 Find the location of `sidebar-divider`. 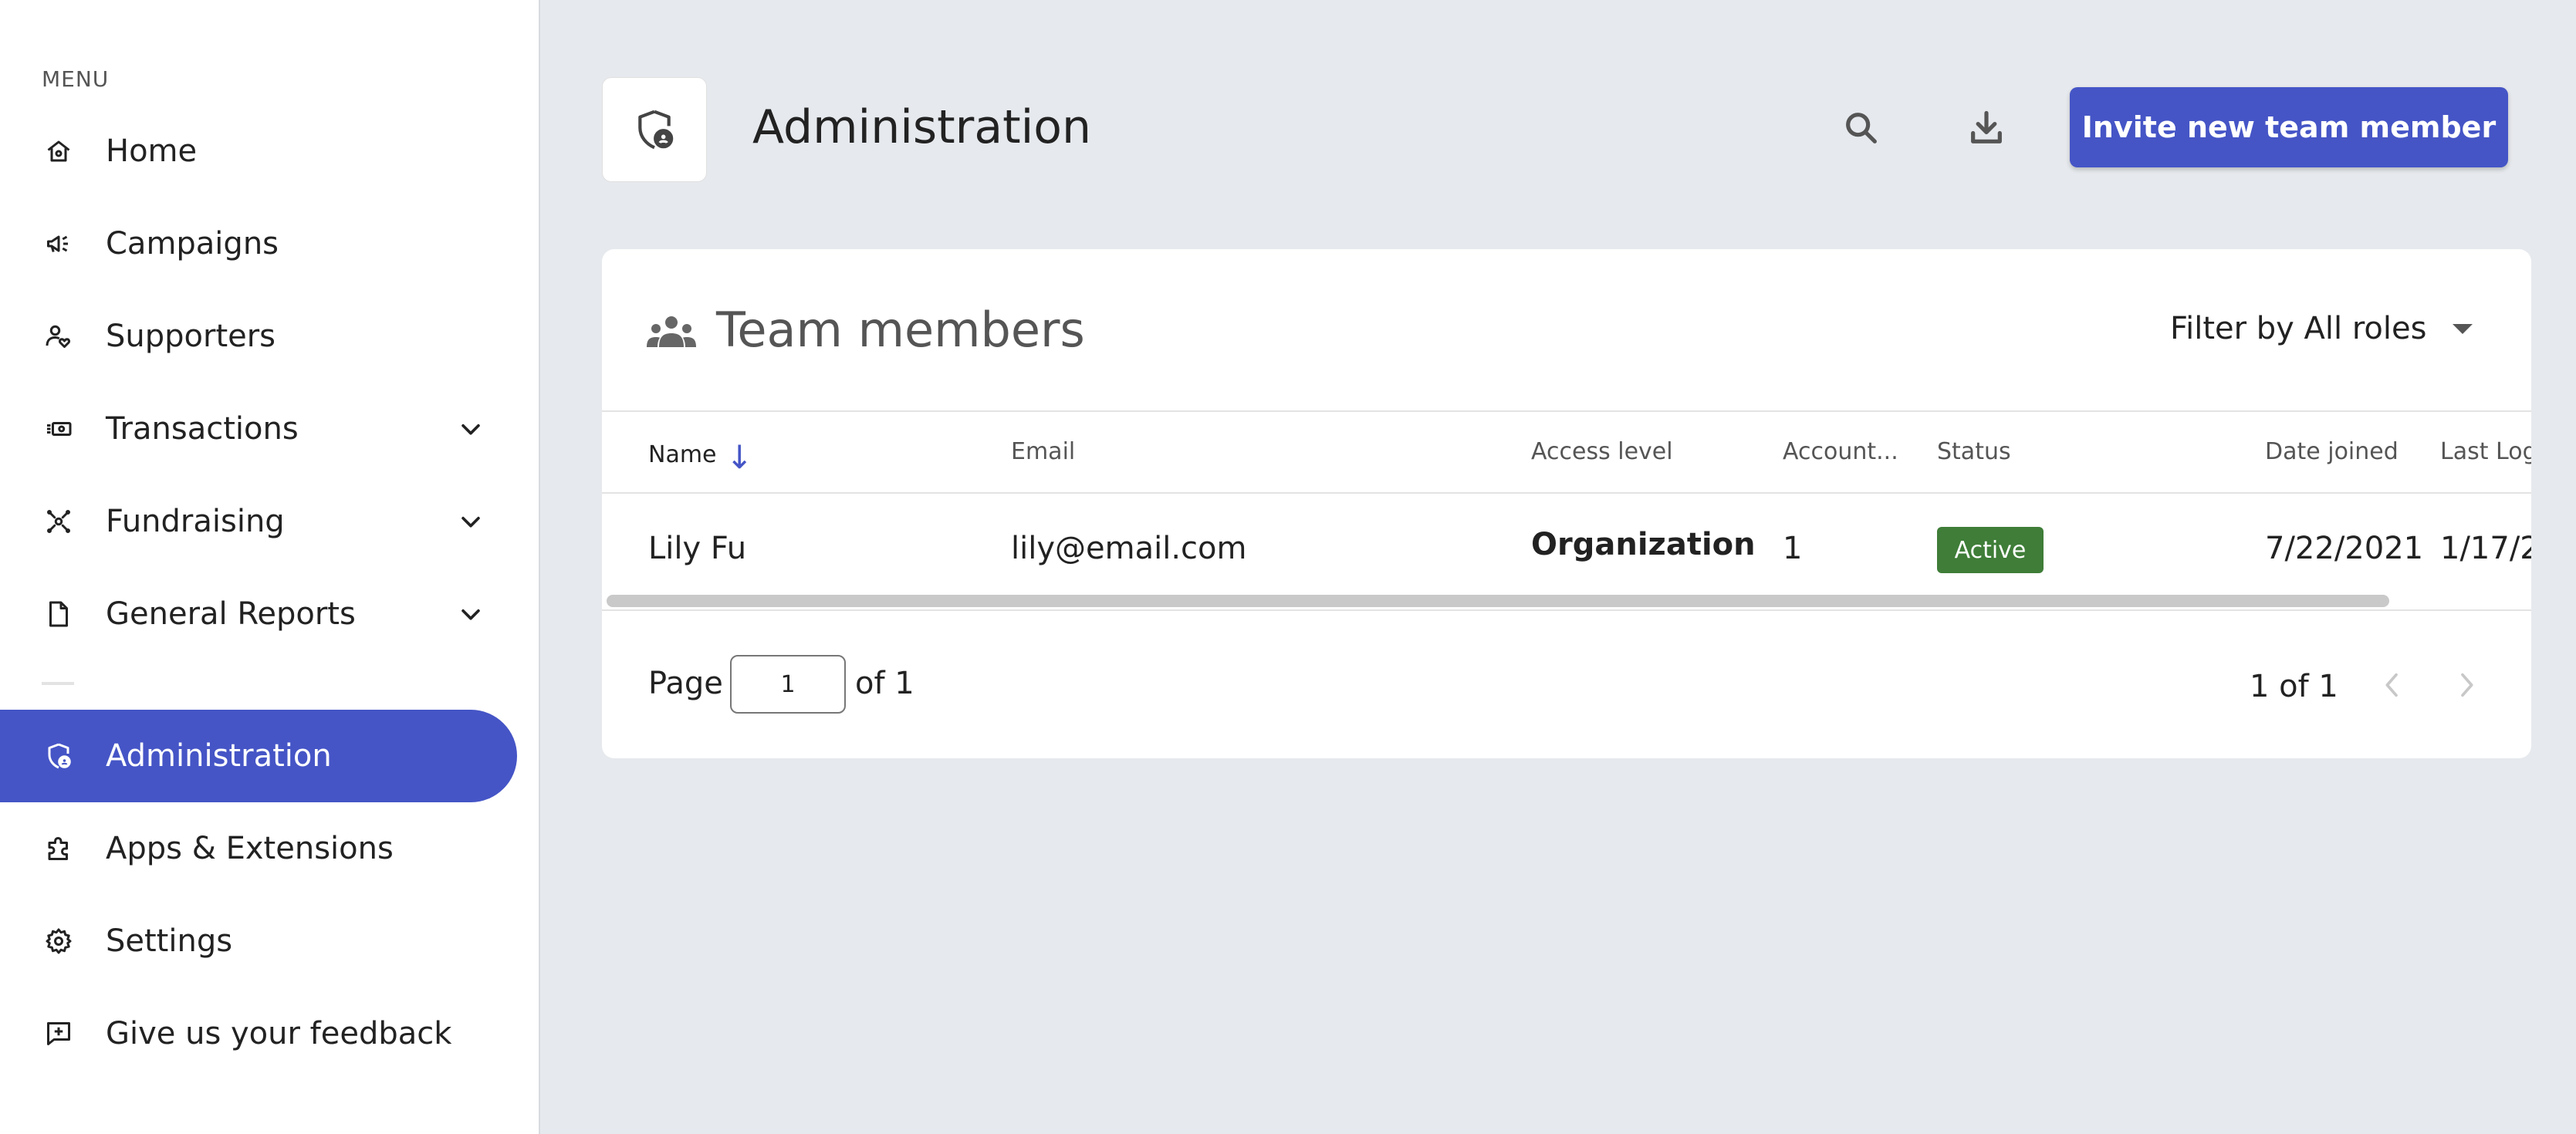

sidebar-divider is located at coordinates (58, 683).